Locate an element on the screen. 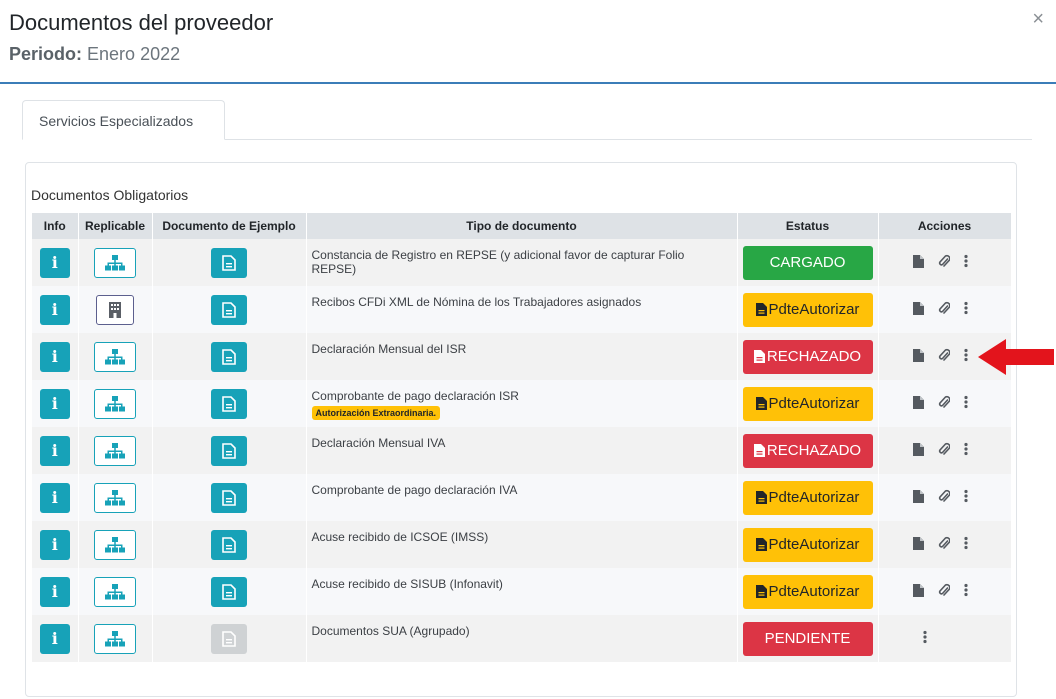 This screenshot has width=1056, height=699. status-badge: PENDIENTE is located at coordinates (807, 638).